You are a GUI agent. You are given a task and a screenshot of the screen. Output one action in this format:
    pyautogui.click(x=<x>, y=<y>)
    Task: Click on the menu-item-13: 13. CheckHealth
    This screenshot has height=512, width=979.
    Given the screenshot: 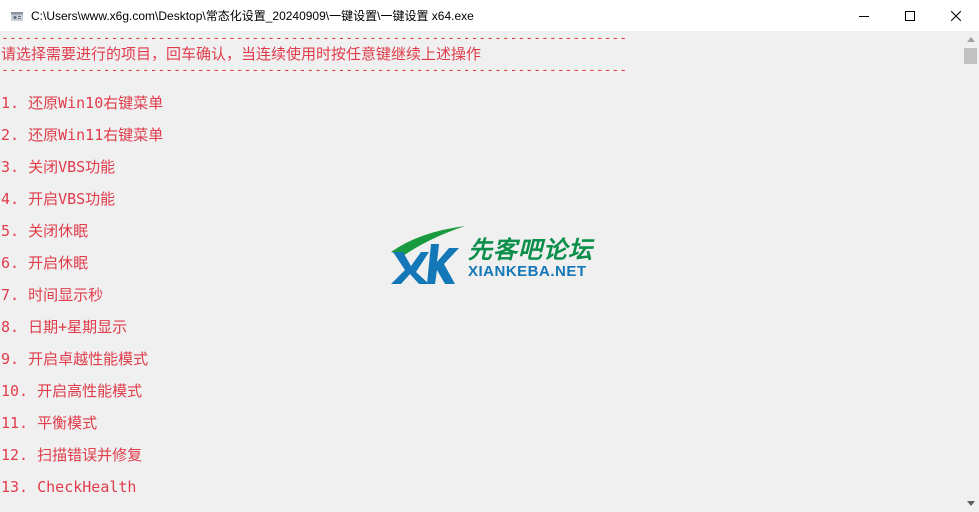 What is the action you would take?
    pyautogui.click(x=69, y=487)
    